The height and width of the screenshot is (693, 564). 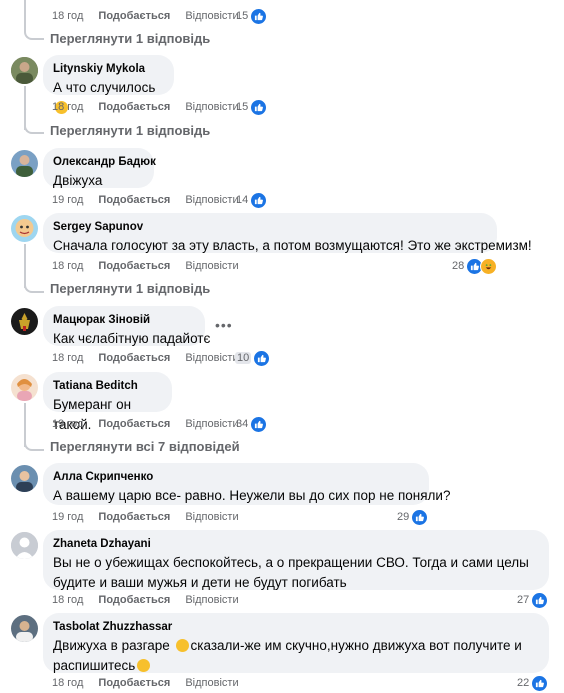 What do you see at coordinates (270, 227) in the screenshot?
I see `comment-author: Sergey Sapunov` at bounding box center [270, 227].